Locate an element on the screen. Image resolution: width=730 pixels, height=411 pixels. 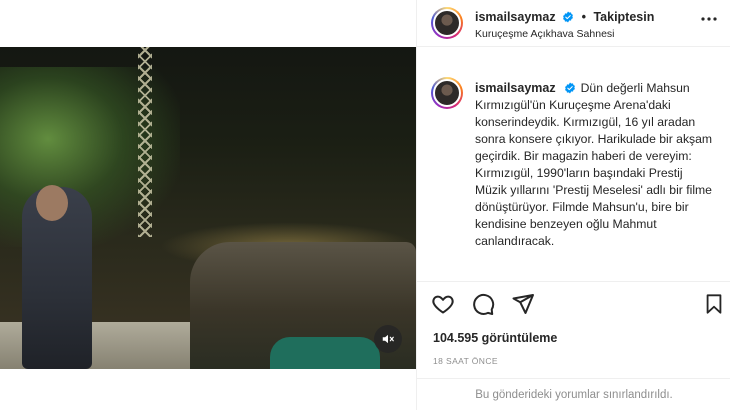
speaker-muted-icon is located at coordinates (388, 339).